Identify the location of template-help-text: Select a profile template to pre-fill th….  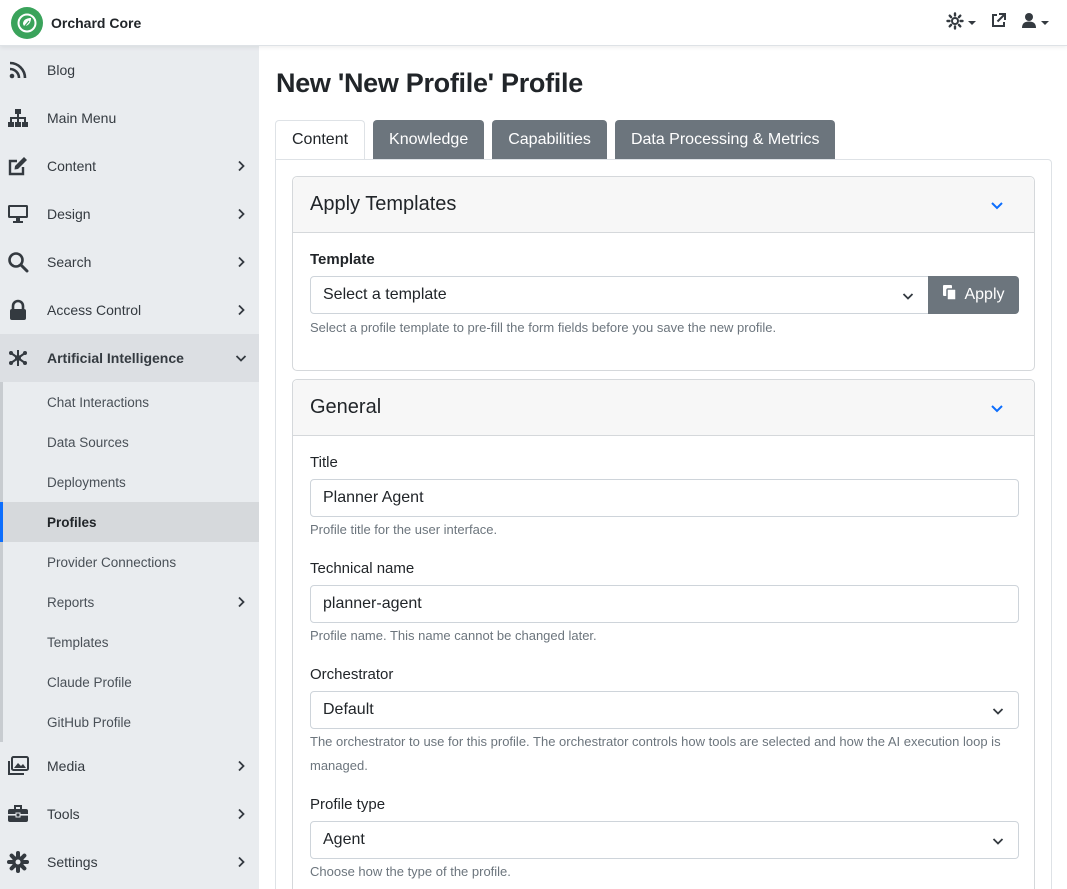
(543, 327).